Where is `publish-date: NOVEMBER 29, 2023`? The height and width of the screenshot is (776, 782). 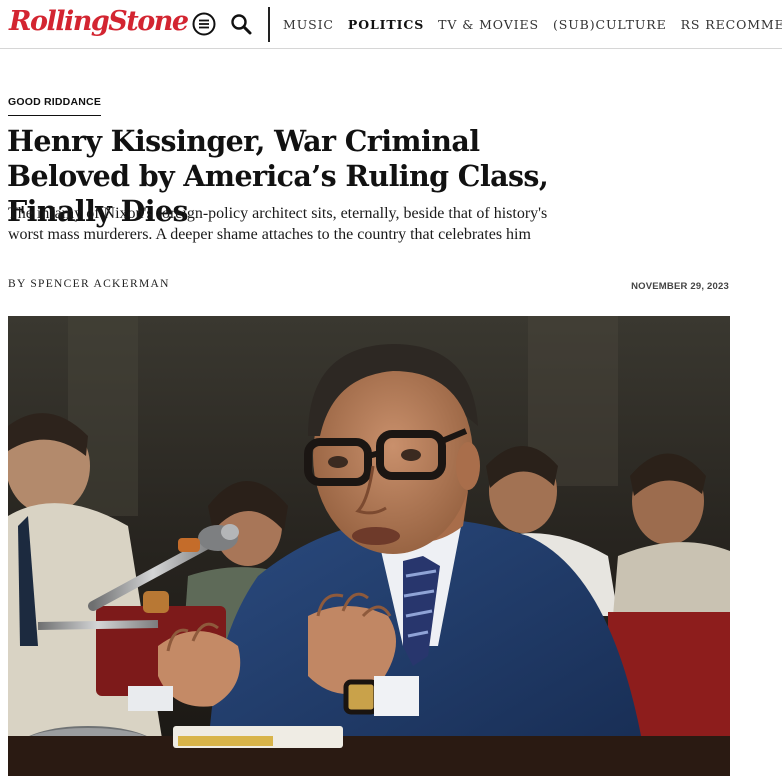 publish-date: NOVEMBER 29, 2023 is located at coordinates (680, 286).